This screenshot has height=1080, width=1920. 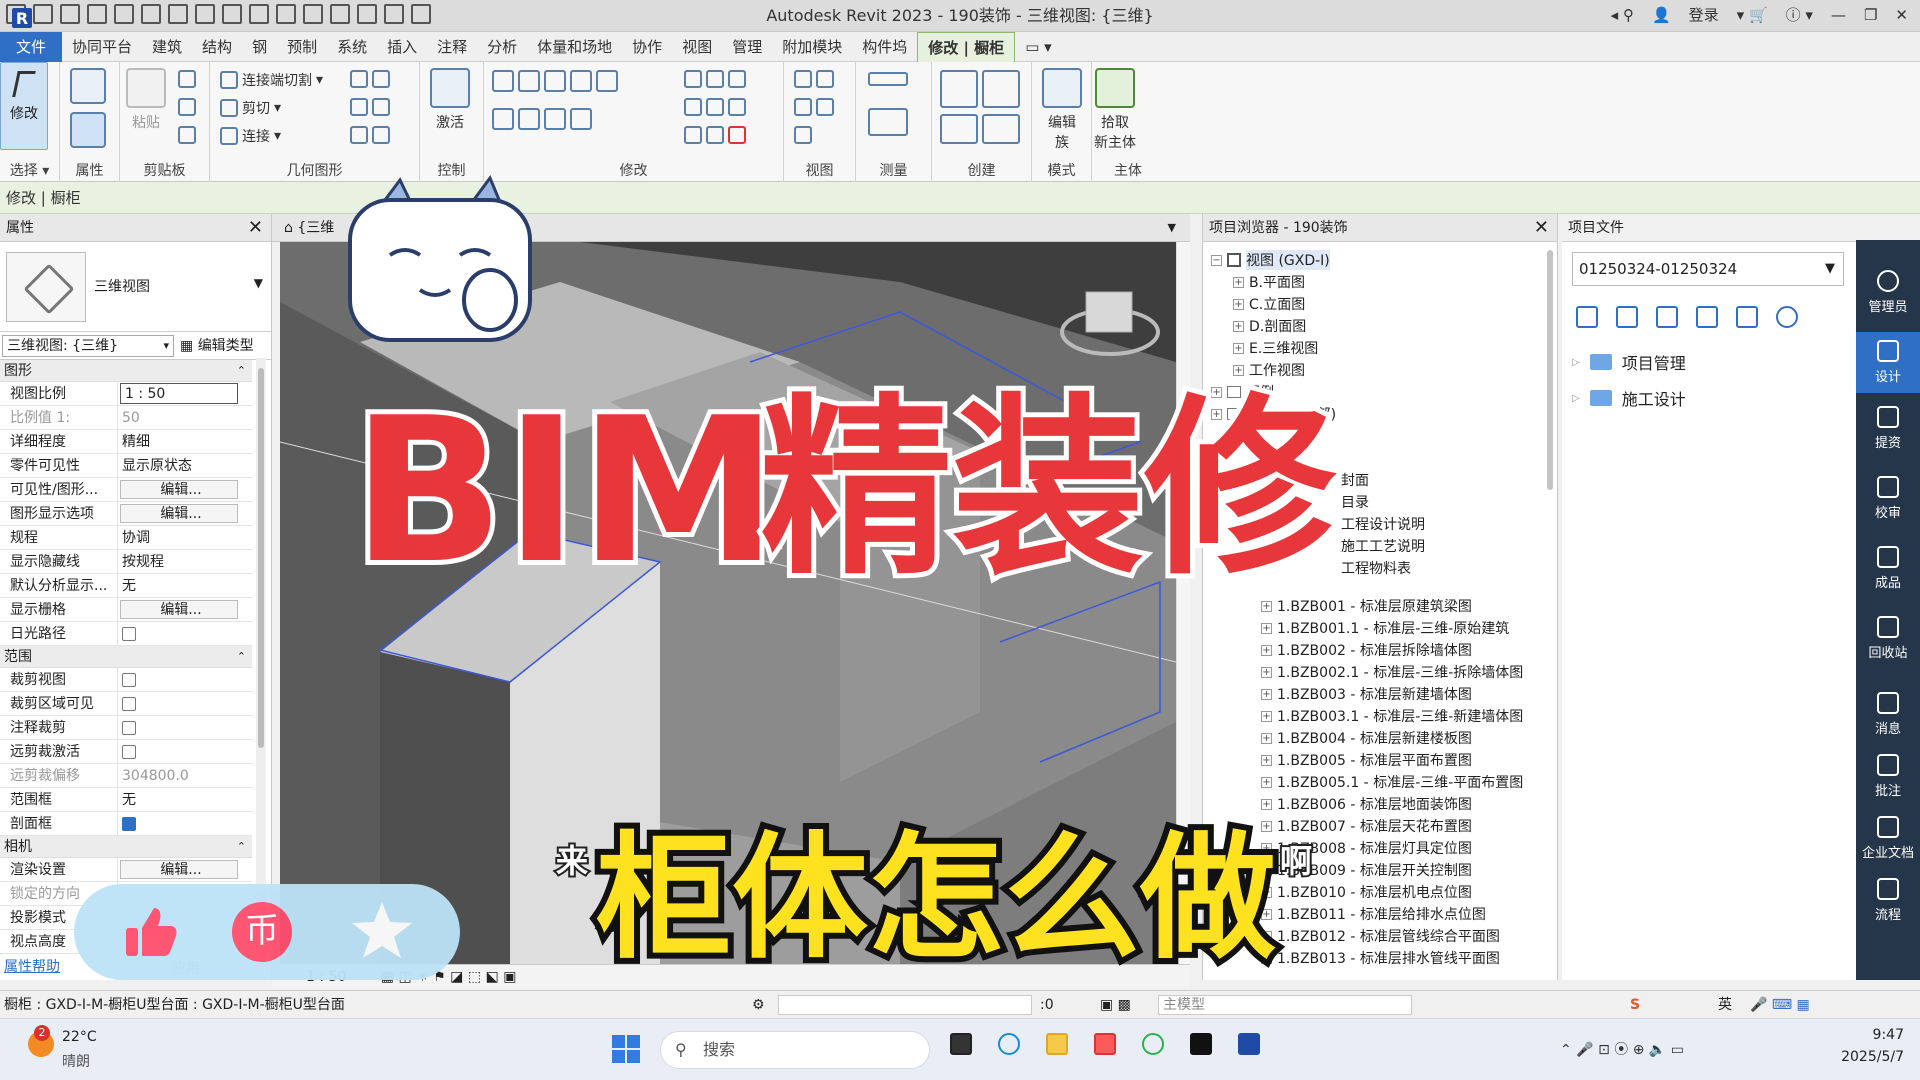 What do you see at coordinates (1888, 498) in the screenshot?
I see `rail-review: 校审` at bounding box center [1888, 498].